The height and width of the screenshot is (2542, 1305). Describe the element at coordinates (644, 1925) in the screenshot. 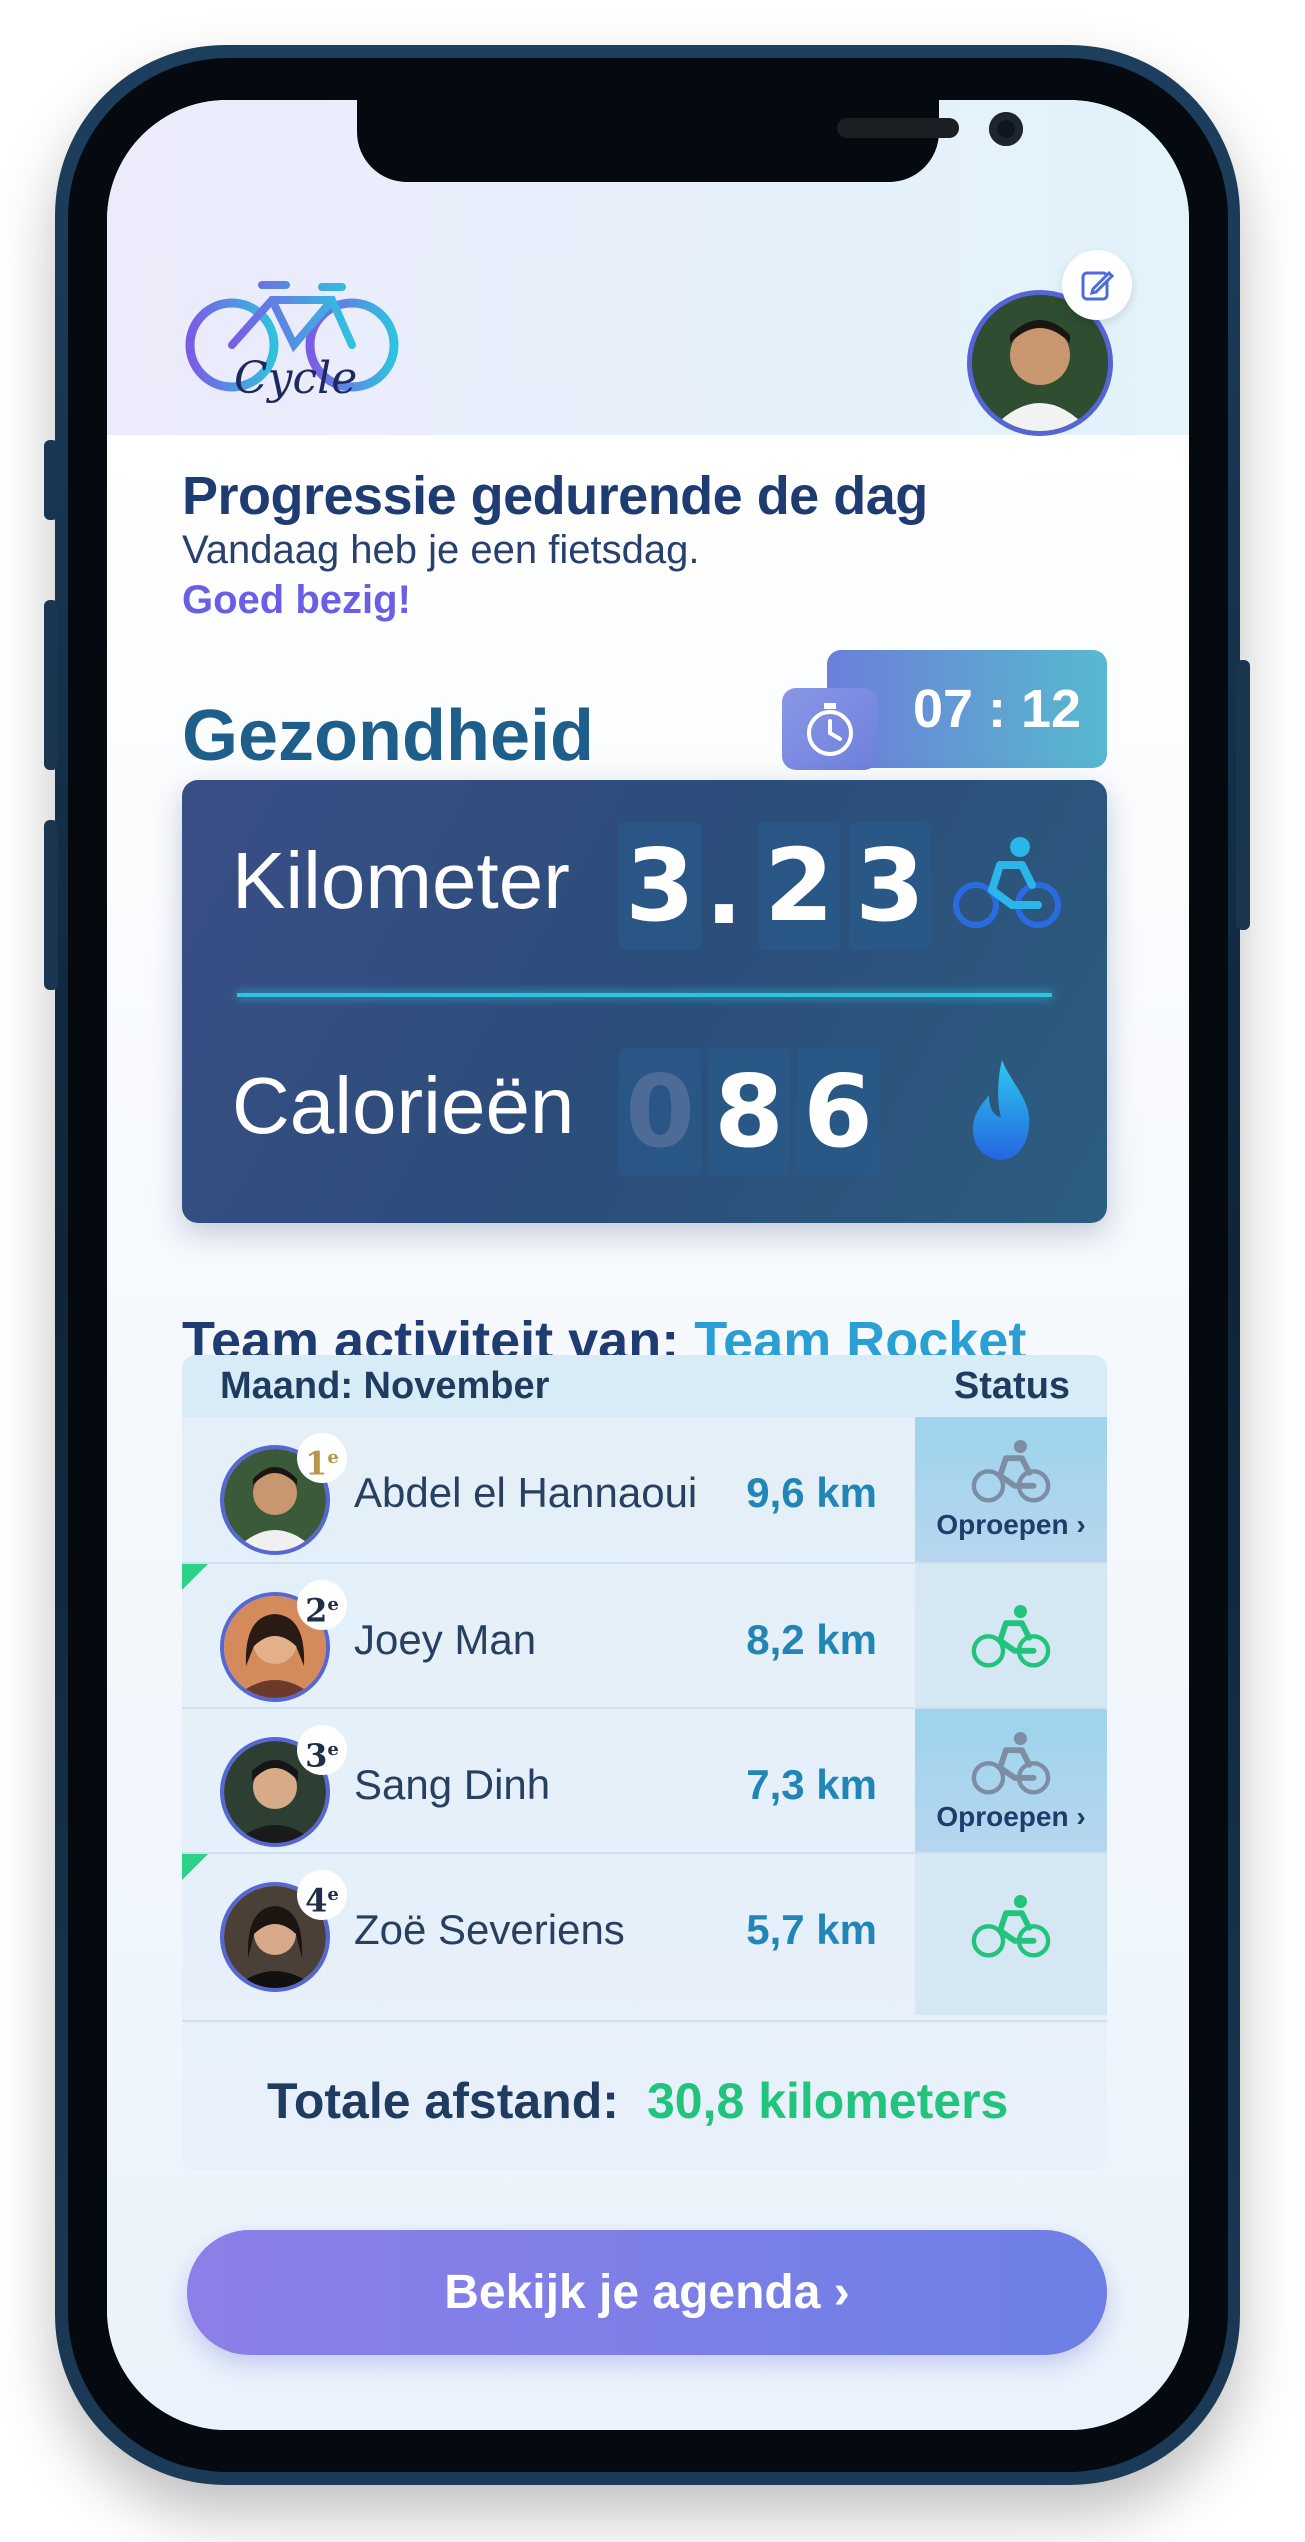

I see `table-row: 4e Zoë Severiens 5,7 km` at that location.